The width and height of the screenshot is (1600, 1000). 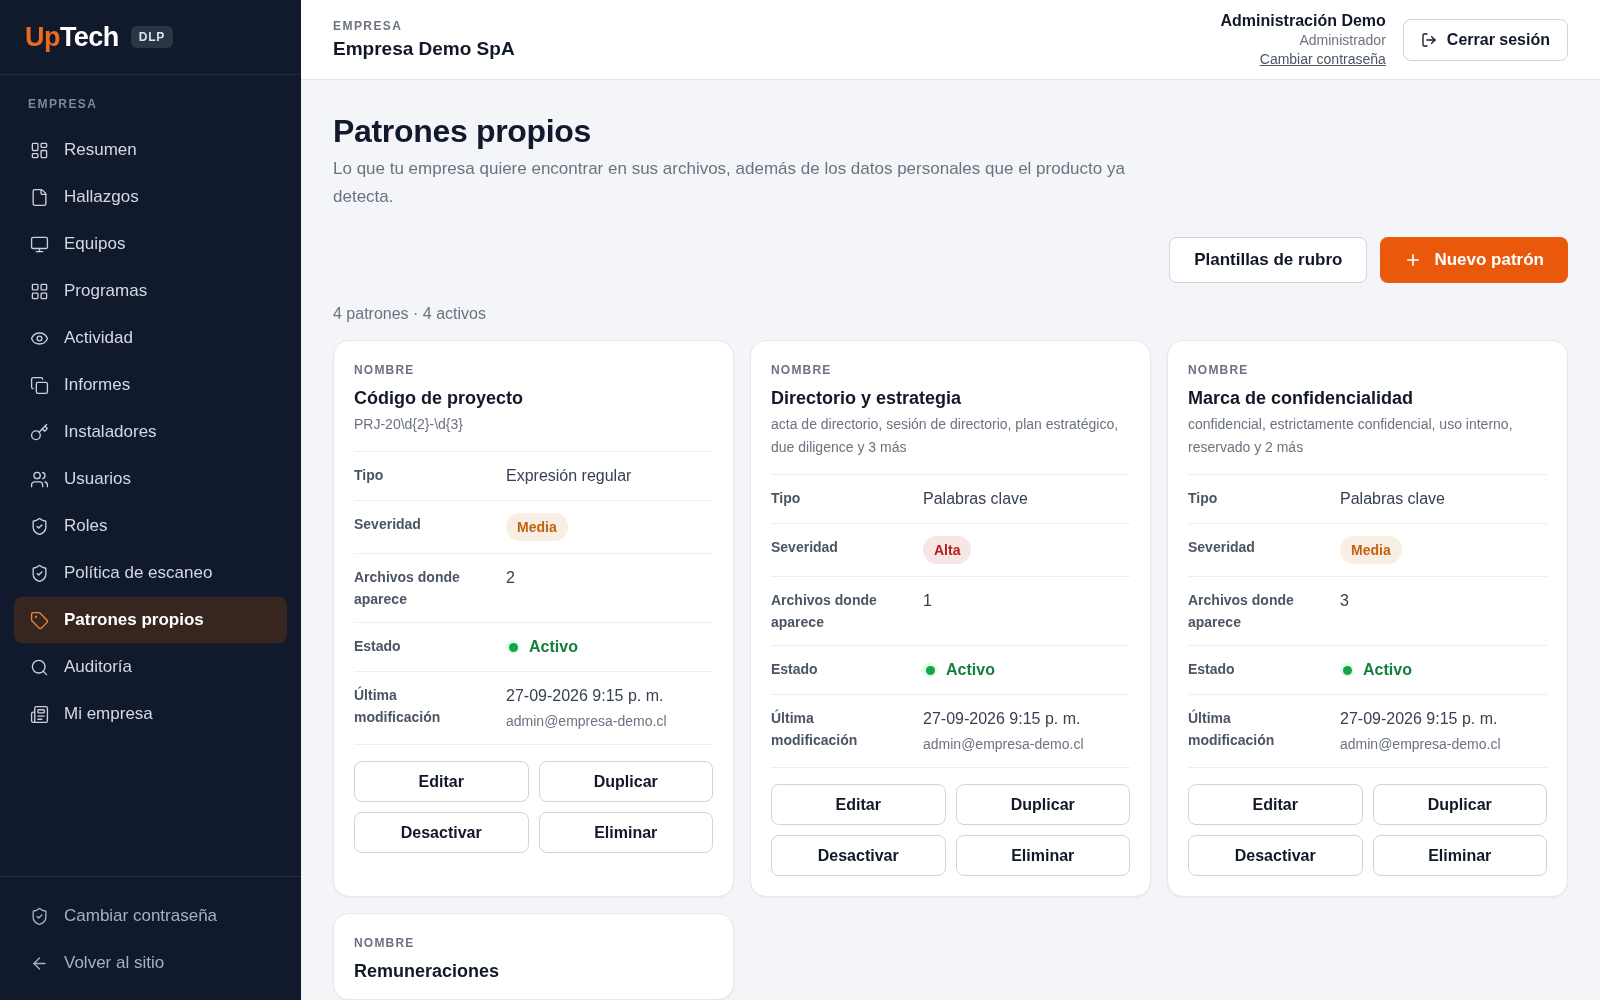 What do you see at coordinates (150, 963) in the screenshot?
I see `sidebar-footer-link: Volver al sitio` at bounding box center [150, 963].